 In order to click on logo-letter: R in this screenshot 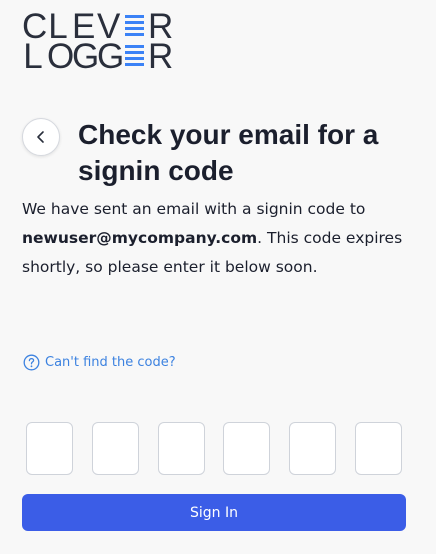, I will do `click(162, 56)`.